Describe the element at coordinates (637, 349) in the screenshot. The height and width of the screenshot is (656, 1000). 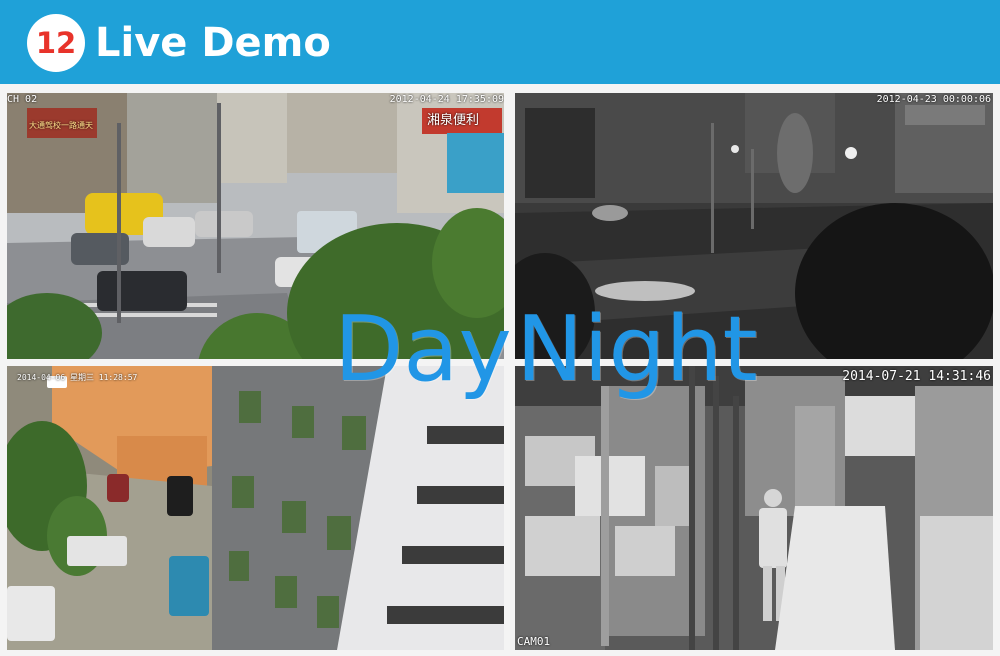
I see `night-overlay-label: Night` at that location.